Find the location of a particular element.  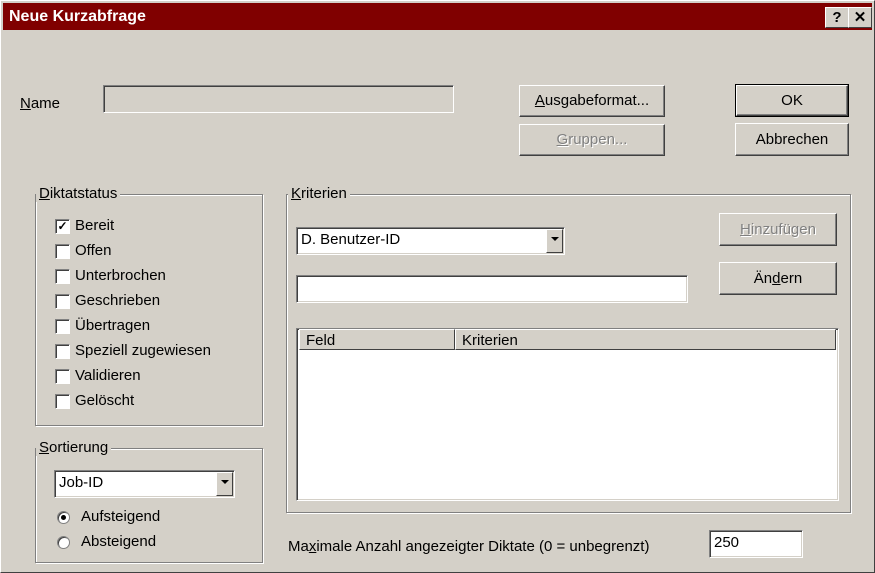

checkbox-label: Gelöscht is located at coordinates (105, 400).